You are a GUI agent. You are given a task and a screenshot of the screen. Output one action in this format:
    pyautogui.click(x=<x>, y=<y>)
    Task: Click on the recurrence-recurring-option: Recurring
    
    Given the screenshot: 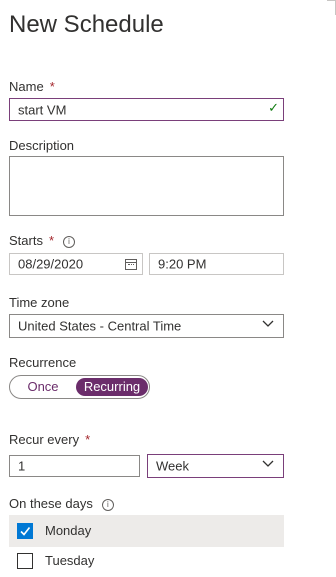 What is the action you would take?
    pyautogui.click(x=112, y=387)
    